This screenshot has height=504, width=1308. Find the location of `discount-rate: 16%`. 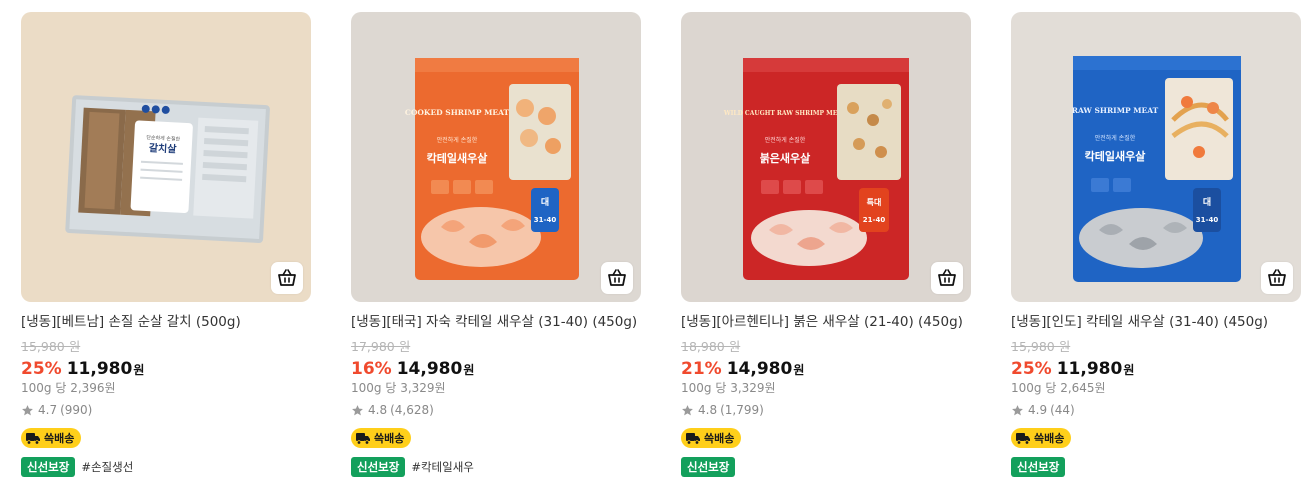

discount-rate: 16% is located at coordinates (371, 369).